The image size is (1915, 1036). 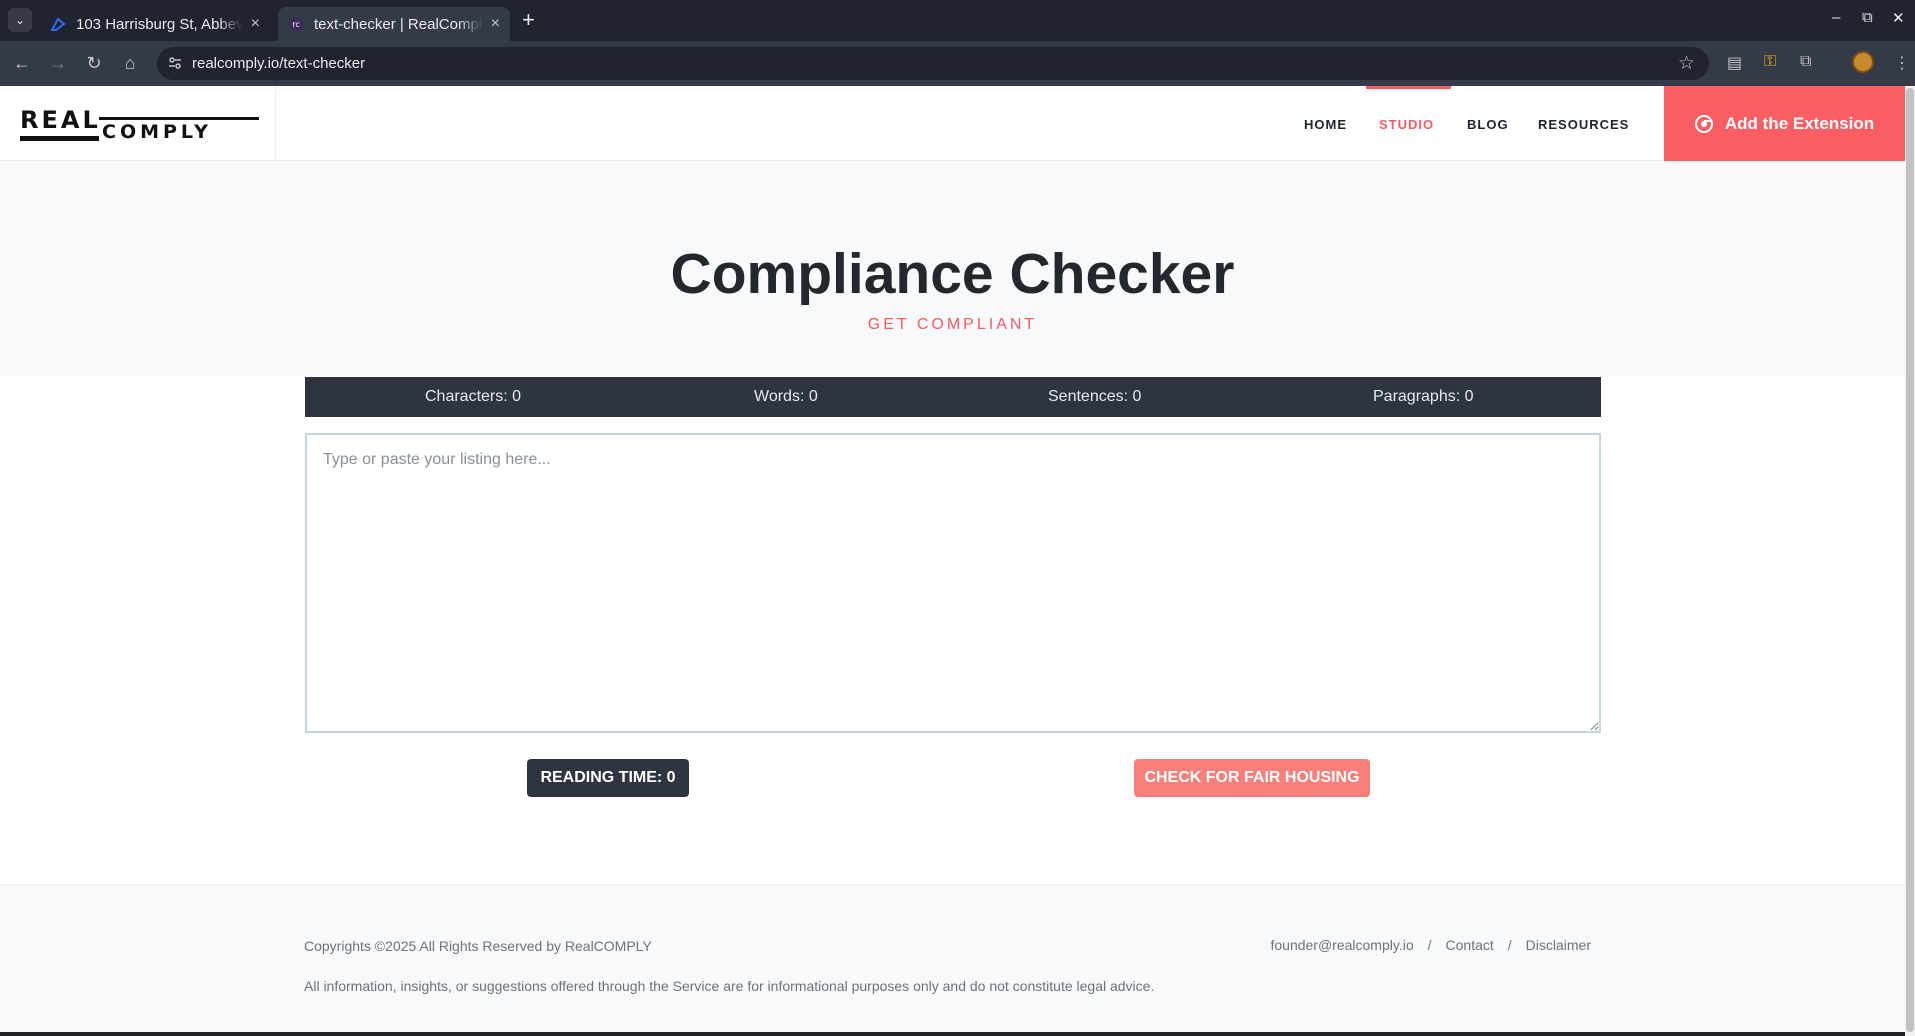 What do you see at coordinates (94, 63) in the screenshot?
I see `reload-icon: ↻` at bounding box center [94, 63].